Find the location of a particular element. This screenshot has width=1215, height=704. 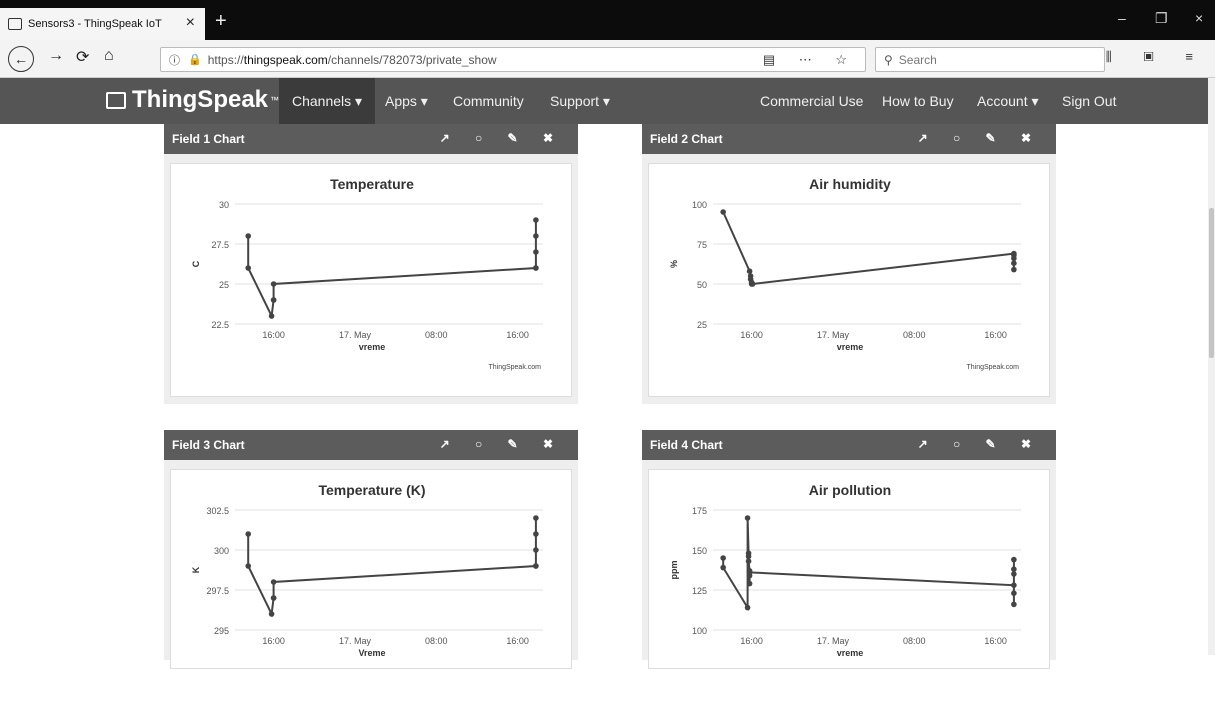

panel-header: Field 2 Chart ↗ ○ ✎ ✖ is located at coordinates (849, 139).